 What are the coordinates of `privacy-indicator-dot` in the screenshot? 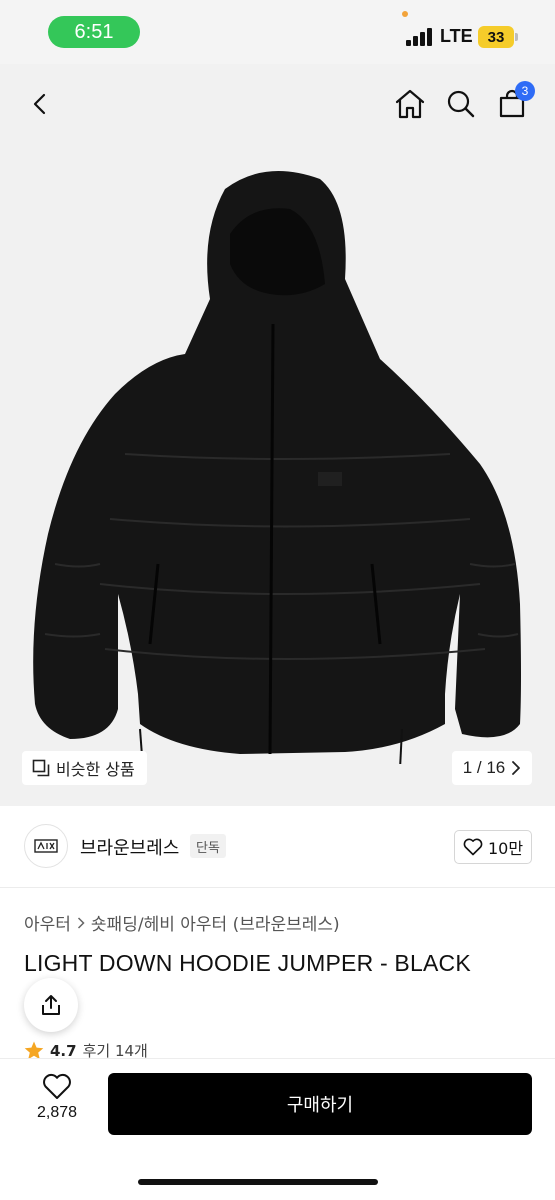 It's located at (405, 14).